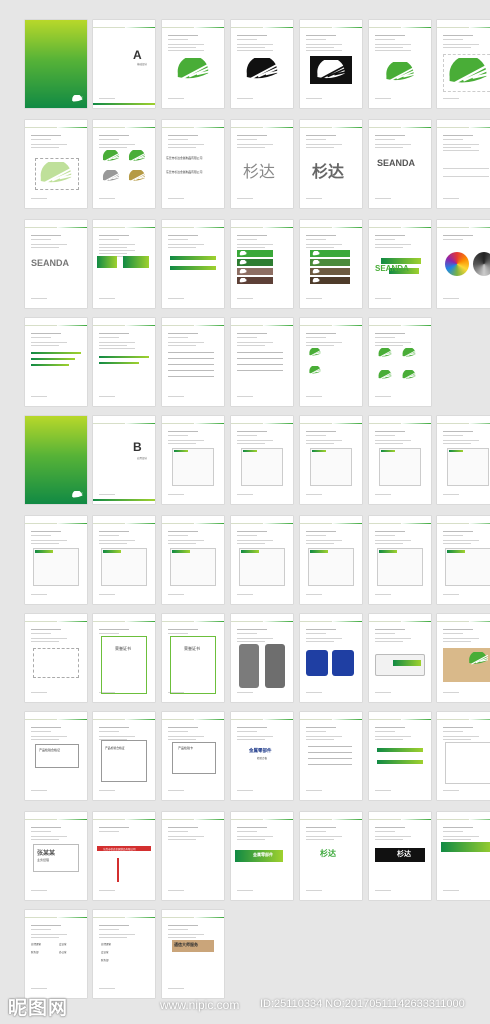 This screenshot has height=1024, width=490. Describe the element at coordinates (115, 748) in the screenshot. I see `product-label-title: 产品检验合格证` at that location.